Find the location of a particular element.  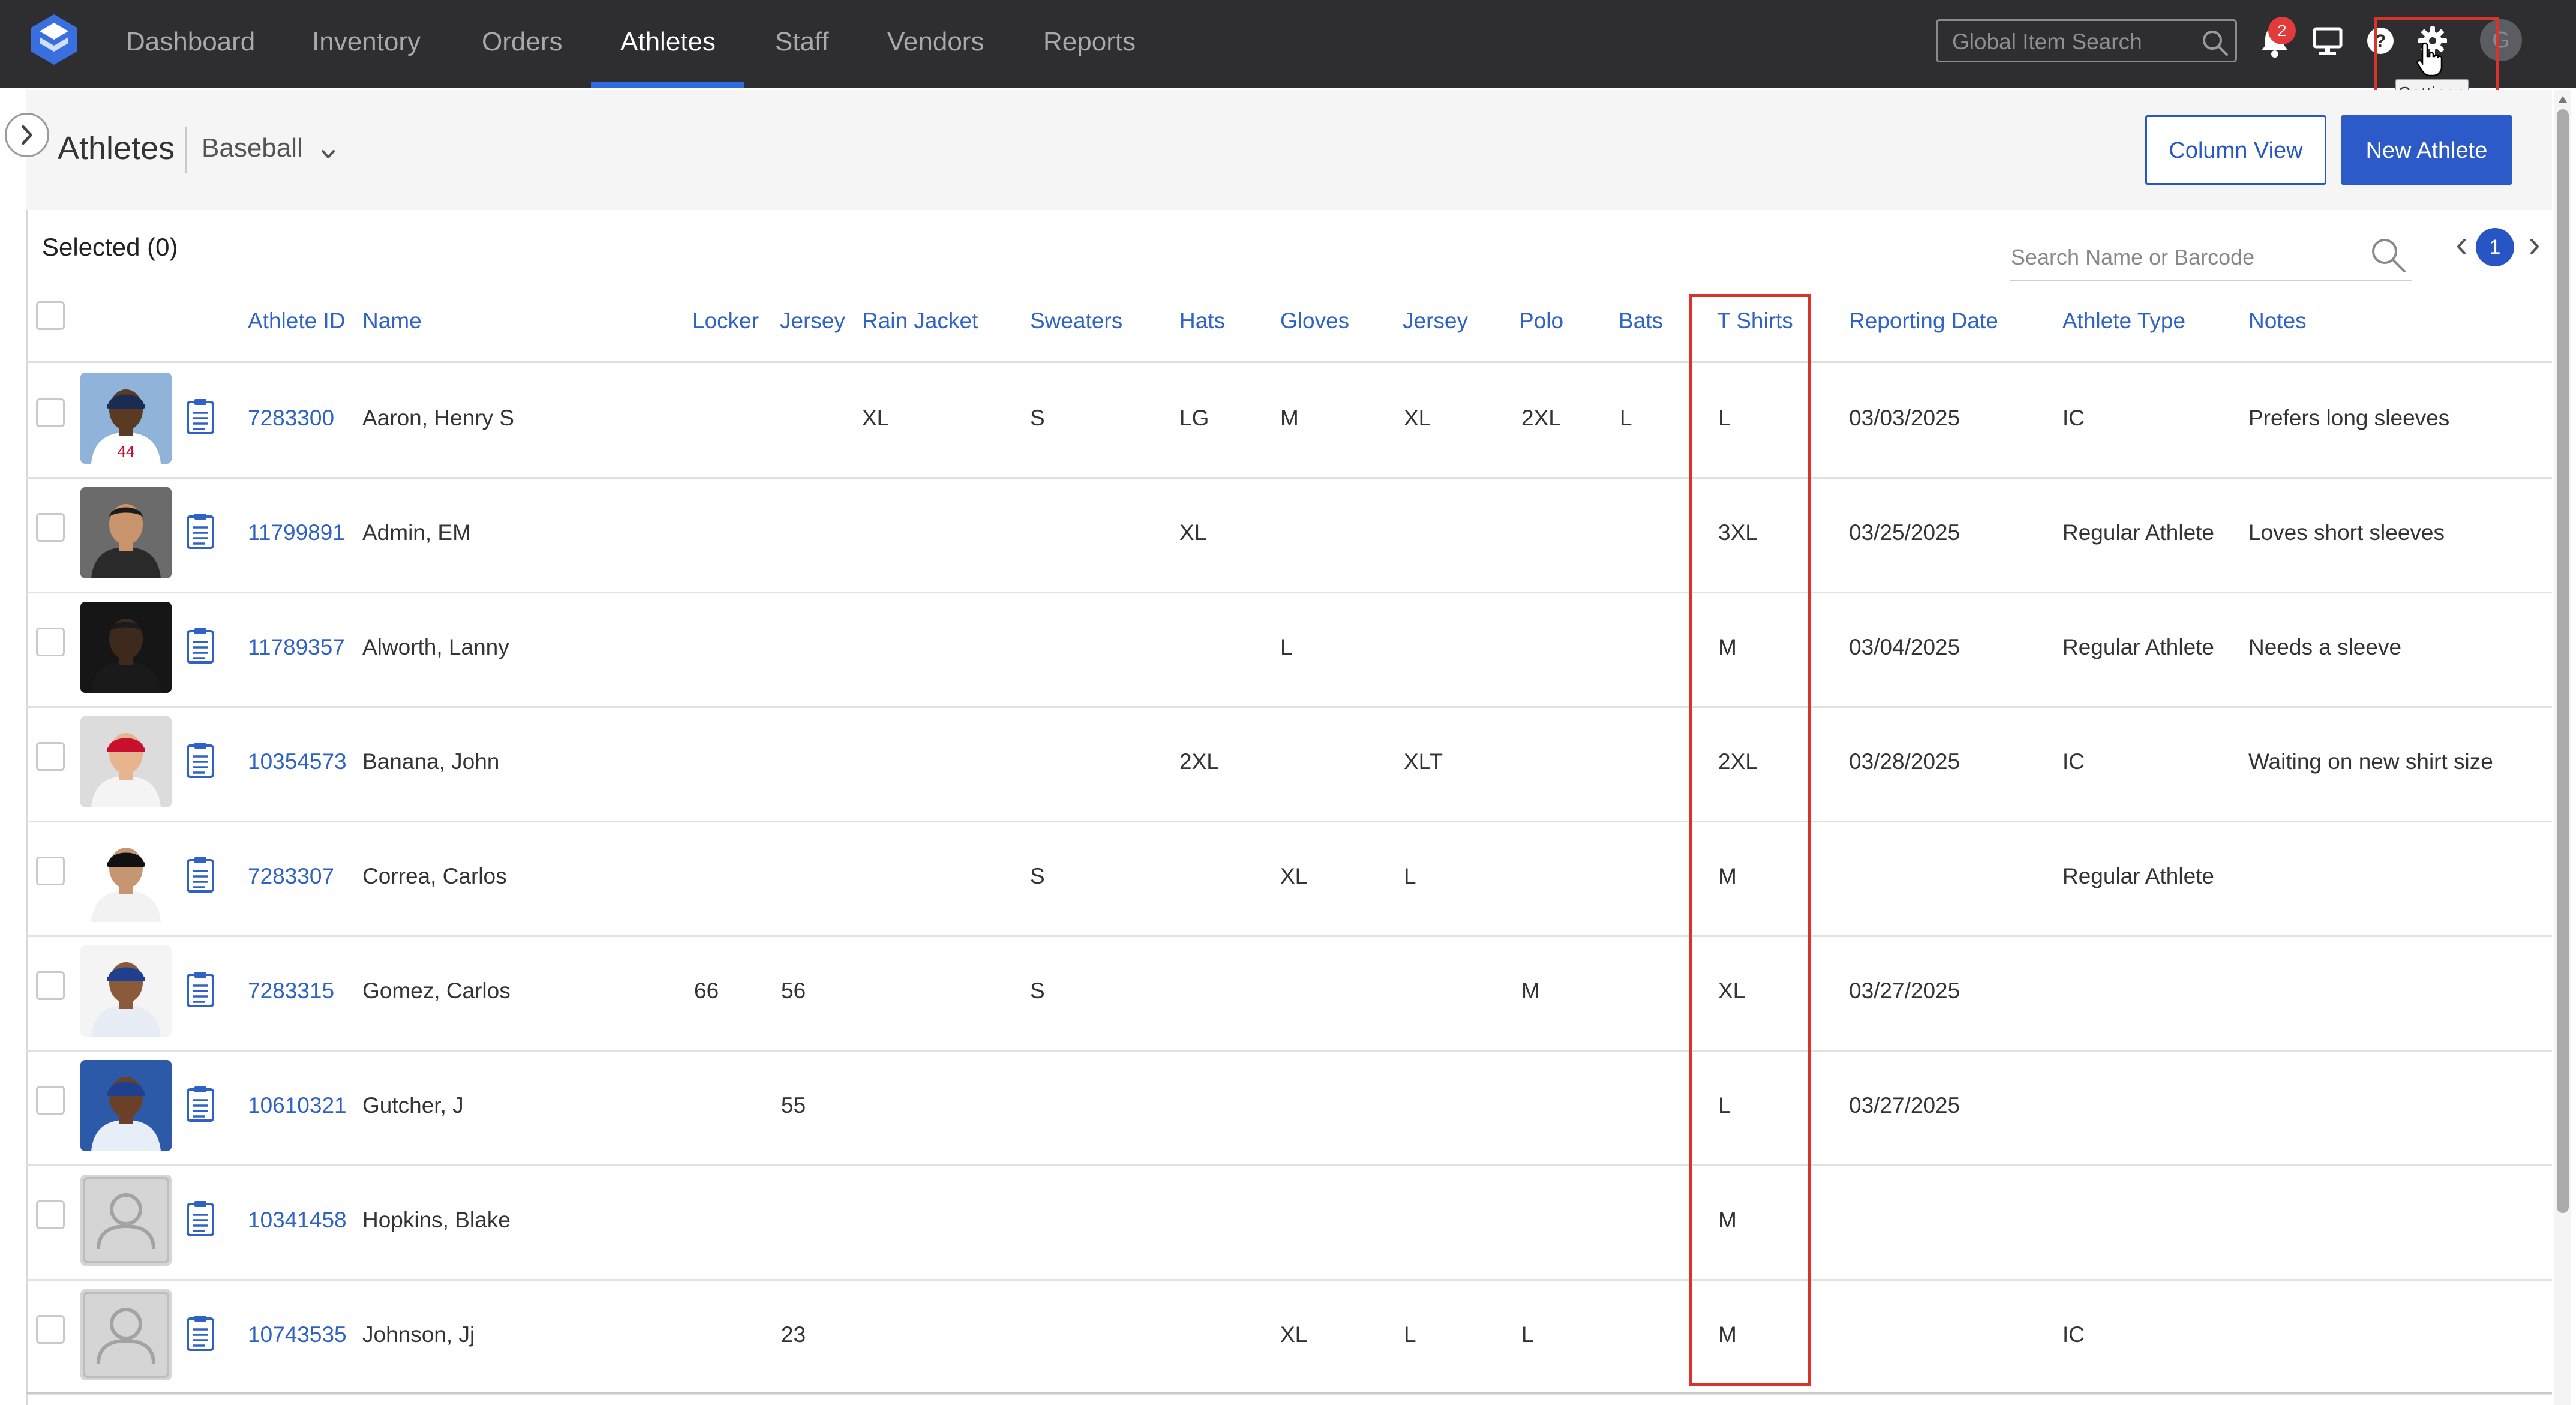

athlete-search-input is located at coordinates (2179, 257).